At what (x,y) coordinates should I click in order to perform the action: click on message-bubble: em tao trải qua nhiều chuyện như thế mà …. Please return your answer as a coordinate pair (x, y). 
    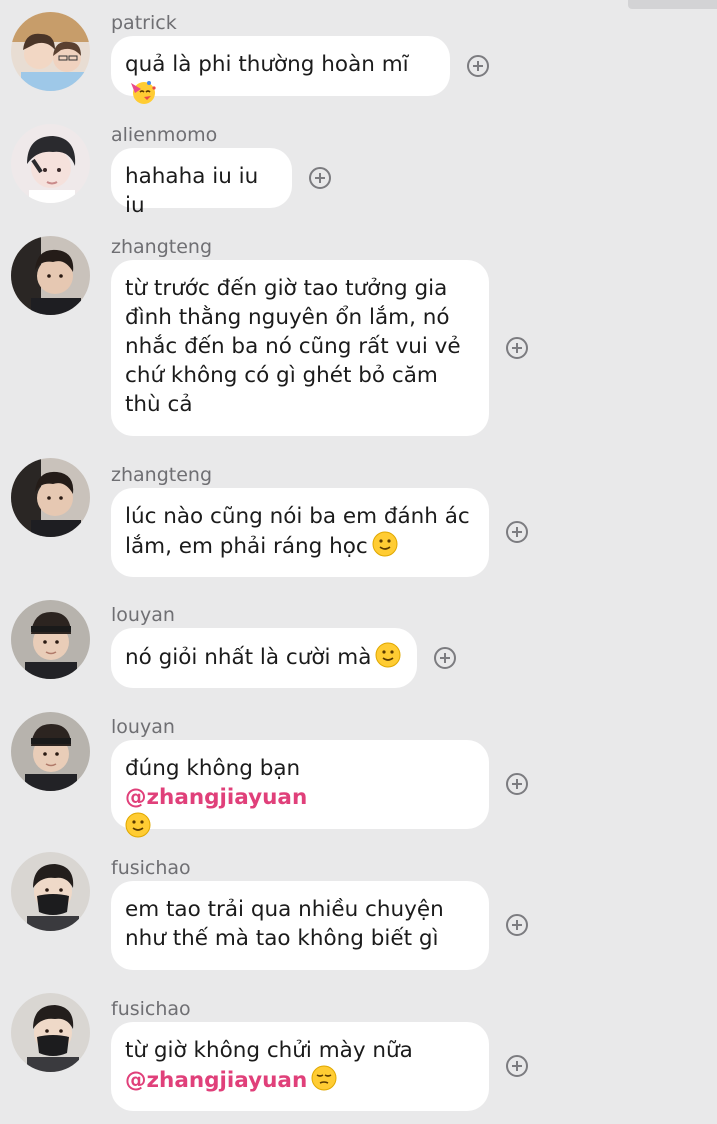
    Looking at the image, I should click on (300, 925).